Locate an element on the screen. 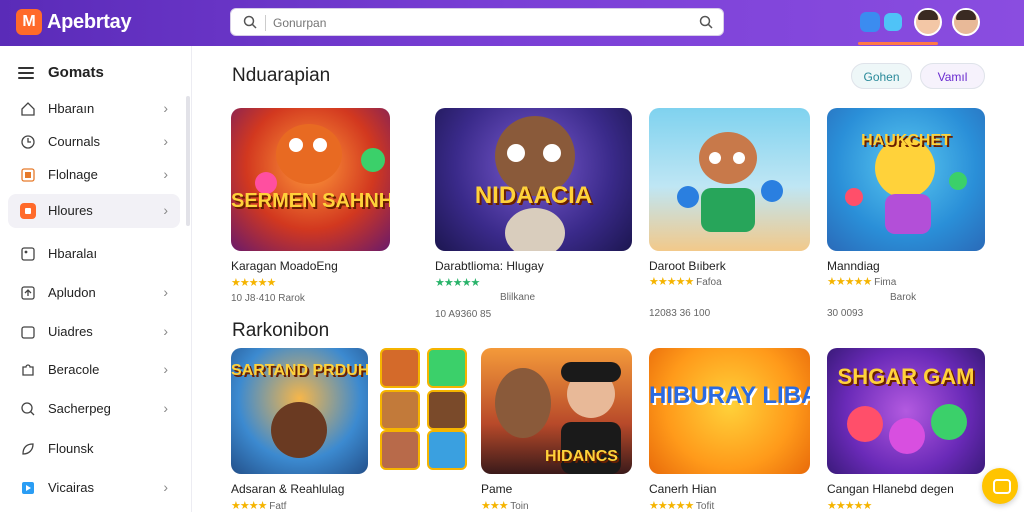 The image size is (1024, 512). sidebar-item-features: Hloures › is located at coordinates (94, 211).